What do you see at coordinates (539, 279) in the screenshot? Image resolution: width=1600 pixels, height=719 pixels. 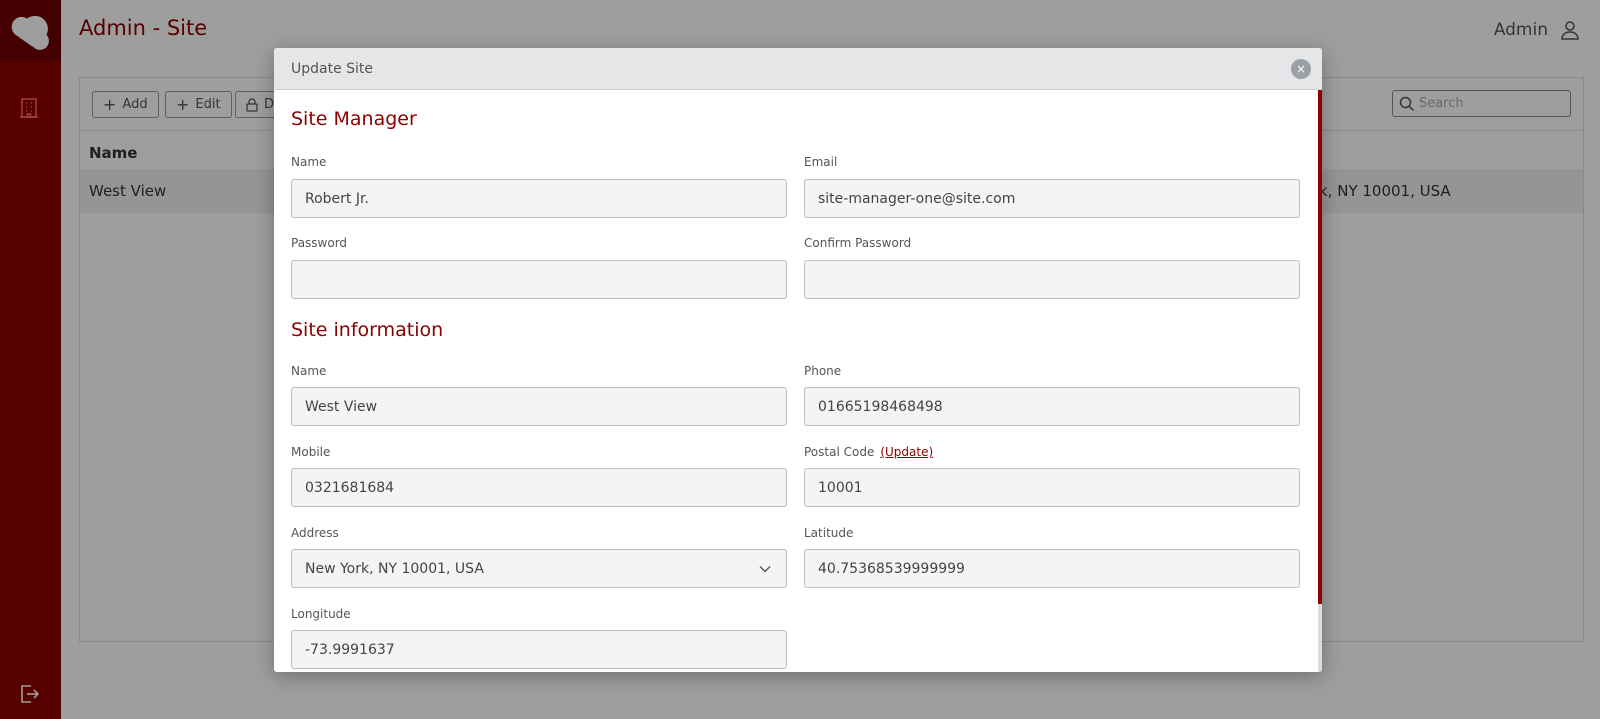 I see `password-input` at bounding box center [539, 279].